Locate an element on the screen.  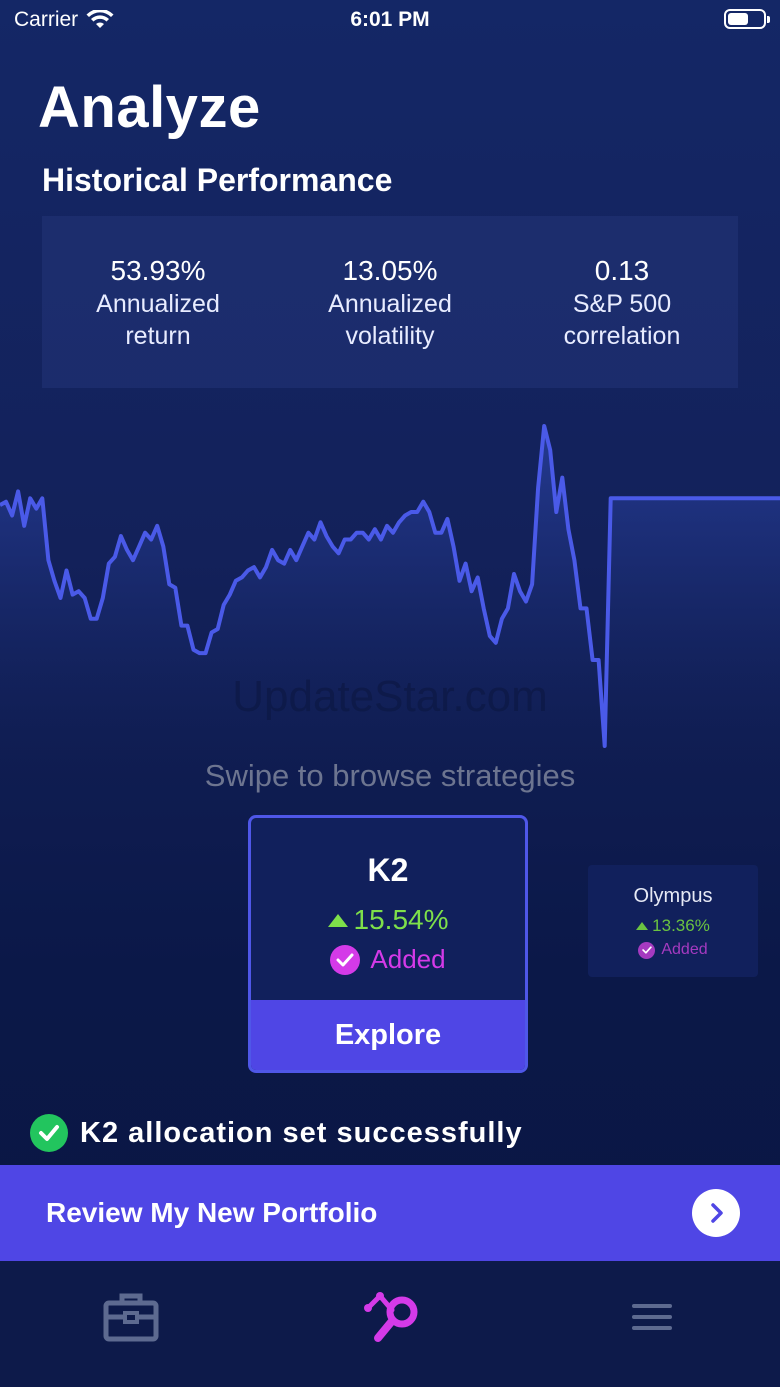
review-portfolio-label: Review My New Portfolio is located at coordinates (212, 1212).